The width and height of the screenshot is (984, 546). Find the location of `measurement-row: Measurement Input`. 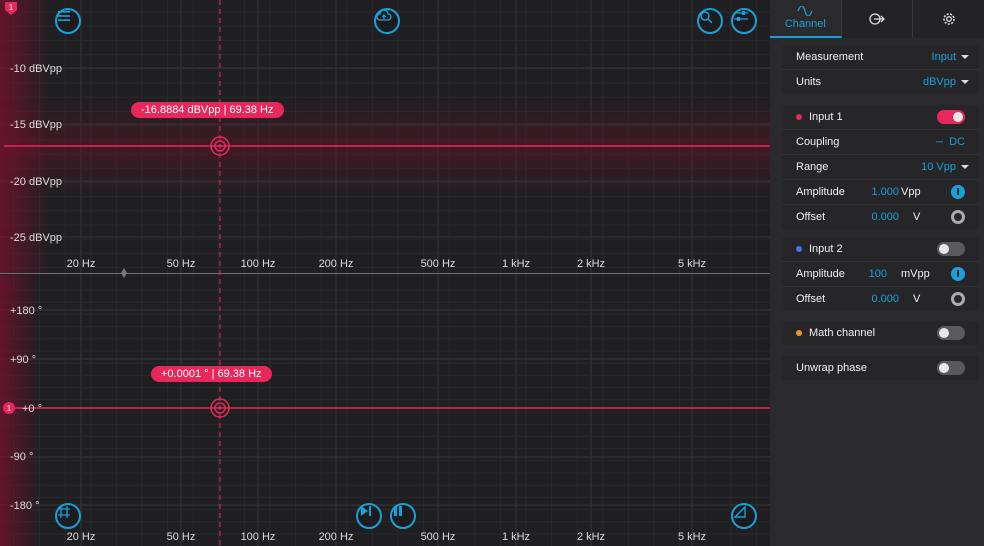

measurement-row: Measurement Input is located at coordinates (880, 57).